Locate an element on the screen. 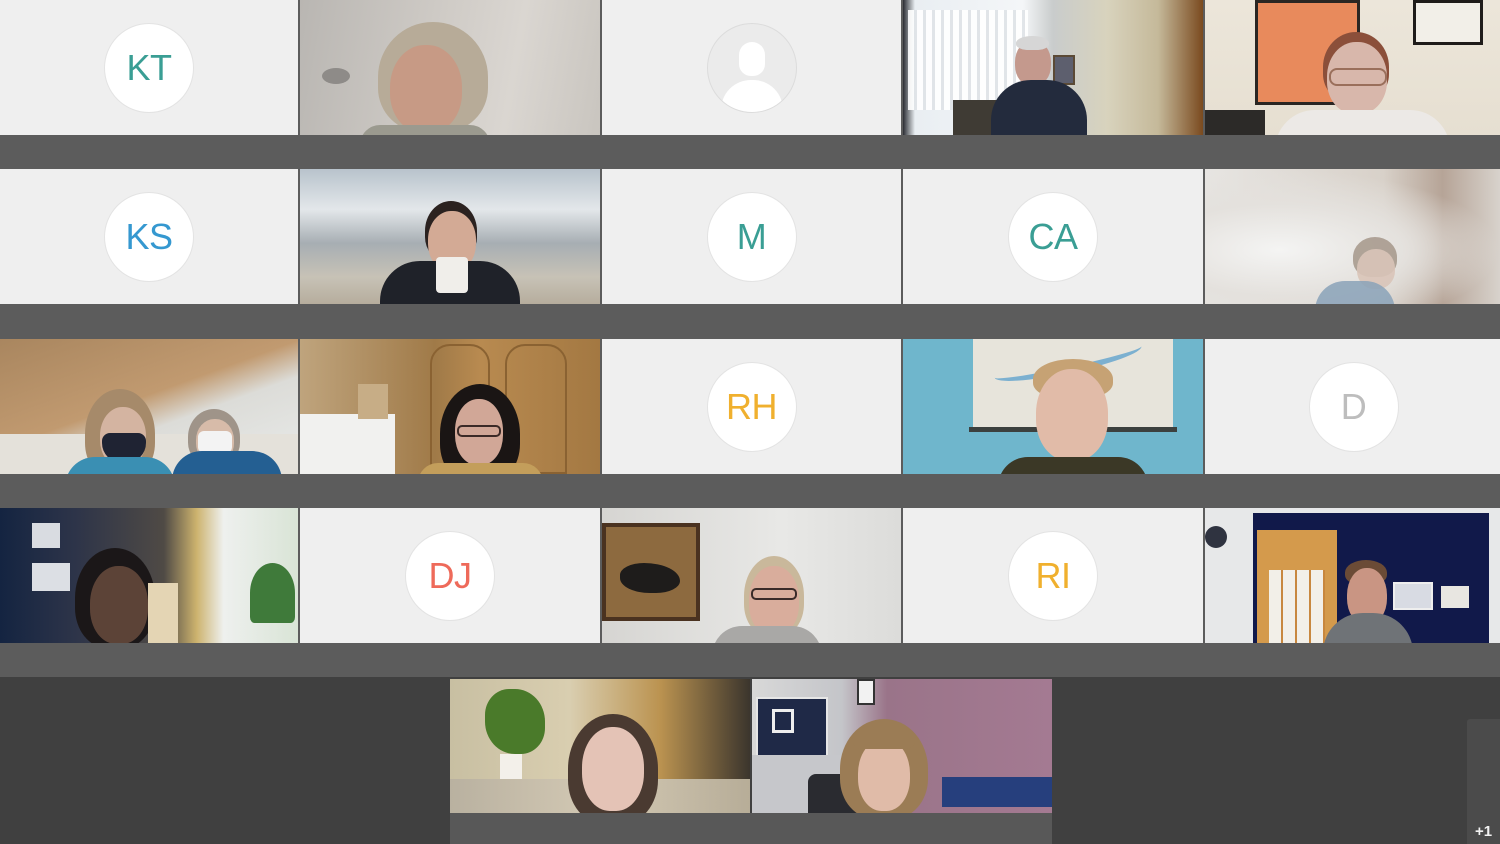  participant-tile-rh: RH is located at coordinates (751, 406).